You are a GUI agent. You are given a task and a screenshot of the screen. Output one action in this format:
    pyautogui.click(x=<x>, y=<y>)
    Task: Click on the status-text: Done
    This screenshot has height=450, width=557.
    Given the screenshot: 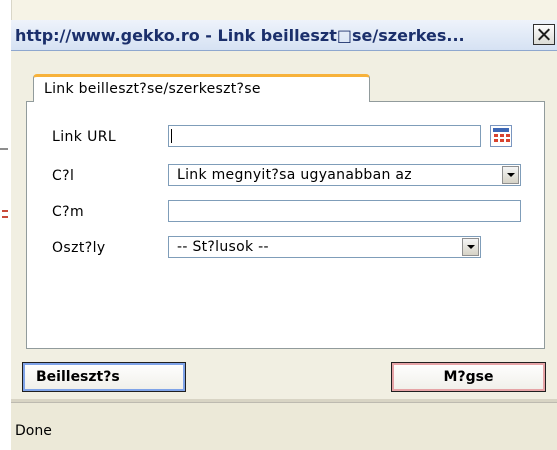 What is the action you would take?
    pyautogui.click(x=33, y=431)
    